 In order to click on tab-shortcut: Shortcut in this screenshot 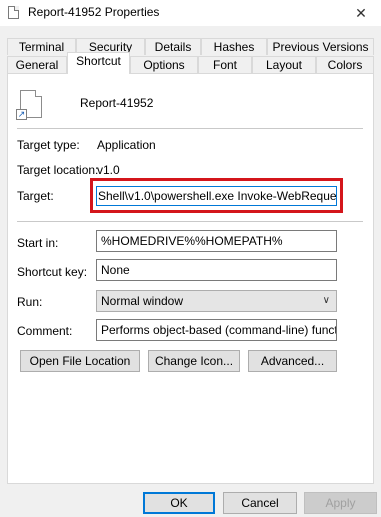, I will do `click(98, 63)`.